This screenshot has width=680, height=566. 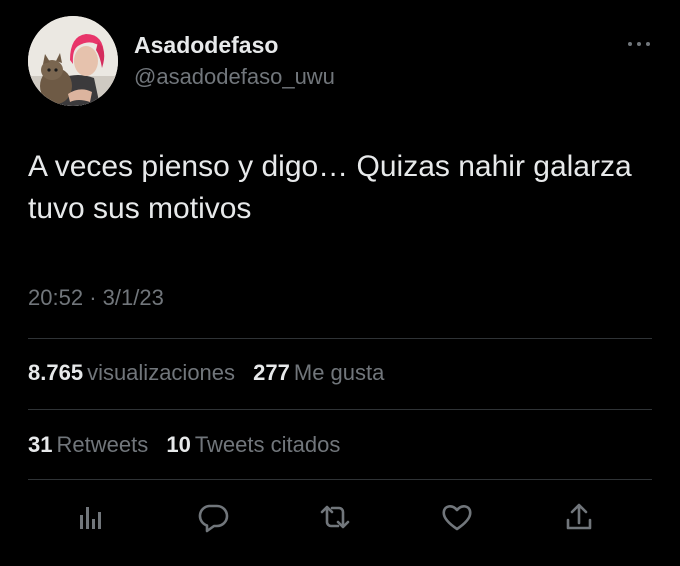 I want to click on retweet-icon, so click(x=335, y=517).